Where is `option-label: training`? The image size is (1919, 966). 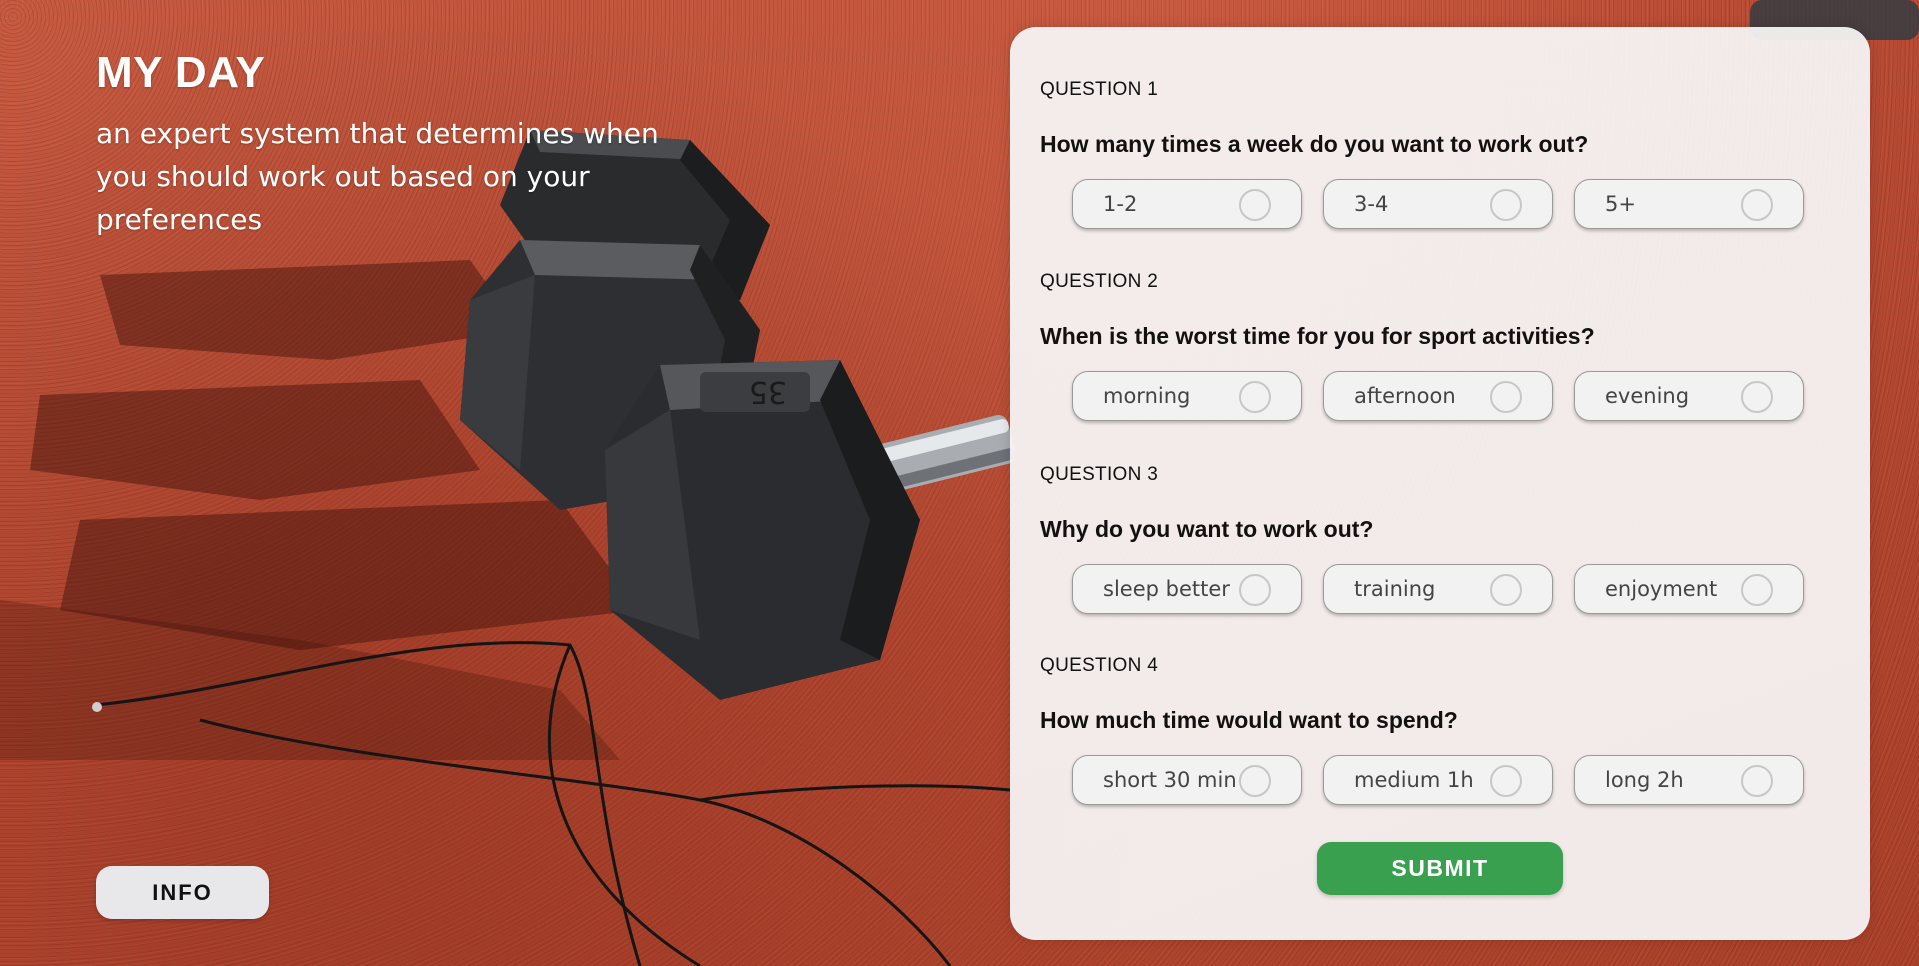
option-label: training is located at coordinates (1395, 589).